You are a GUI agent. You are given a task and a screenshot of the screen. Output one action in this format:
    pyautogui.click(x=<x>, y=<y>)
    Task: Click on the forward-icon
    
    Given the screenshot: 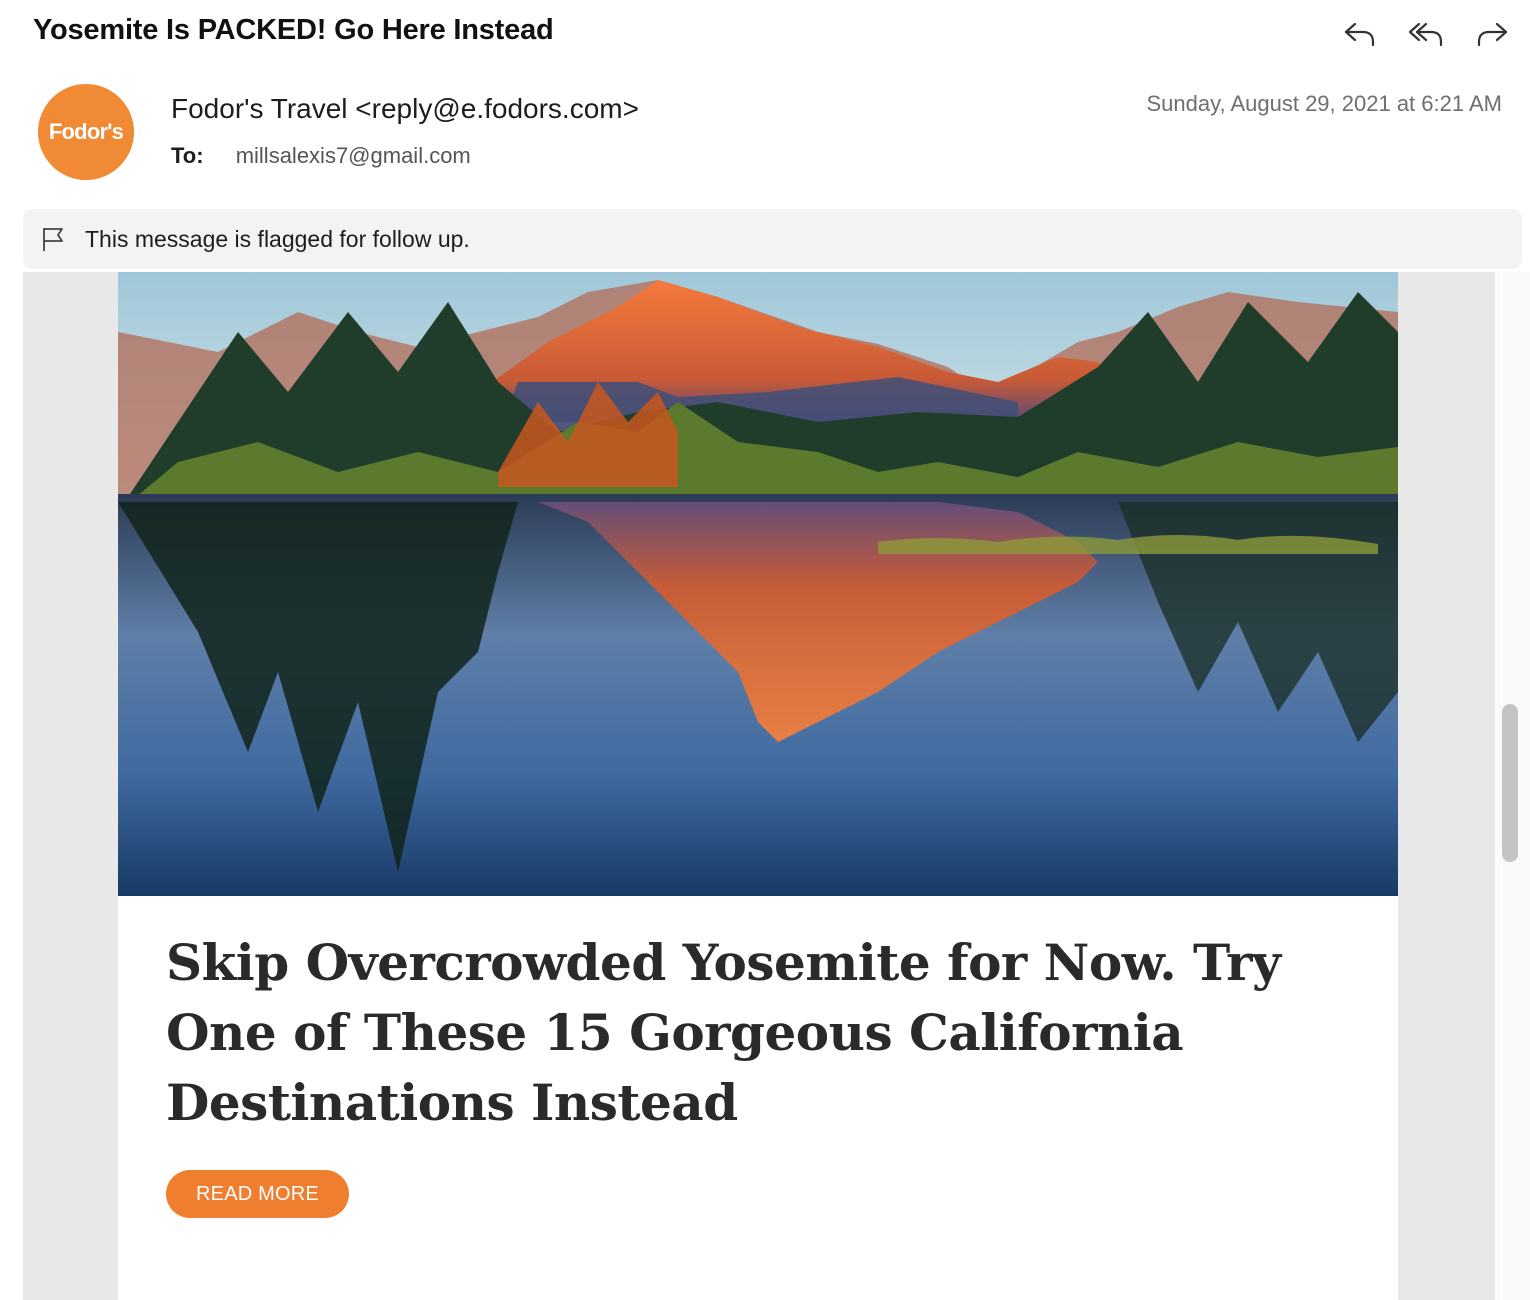 What is the action you would take?
    pyautogui.click(x=1492, y=34)
    